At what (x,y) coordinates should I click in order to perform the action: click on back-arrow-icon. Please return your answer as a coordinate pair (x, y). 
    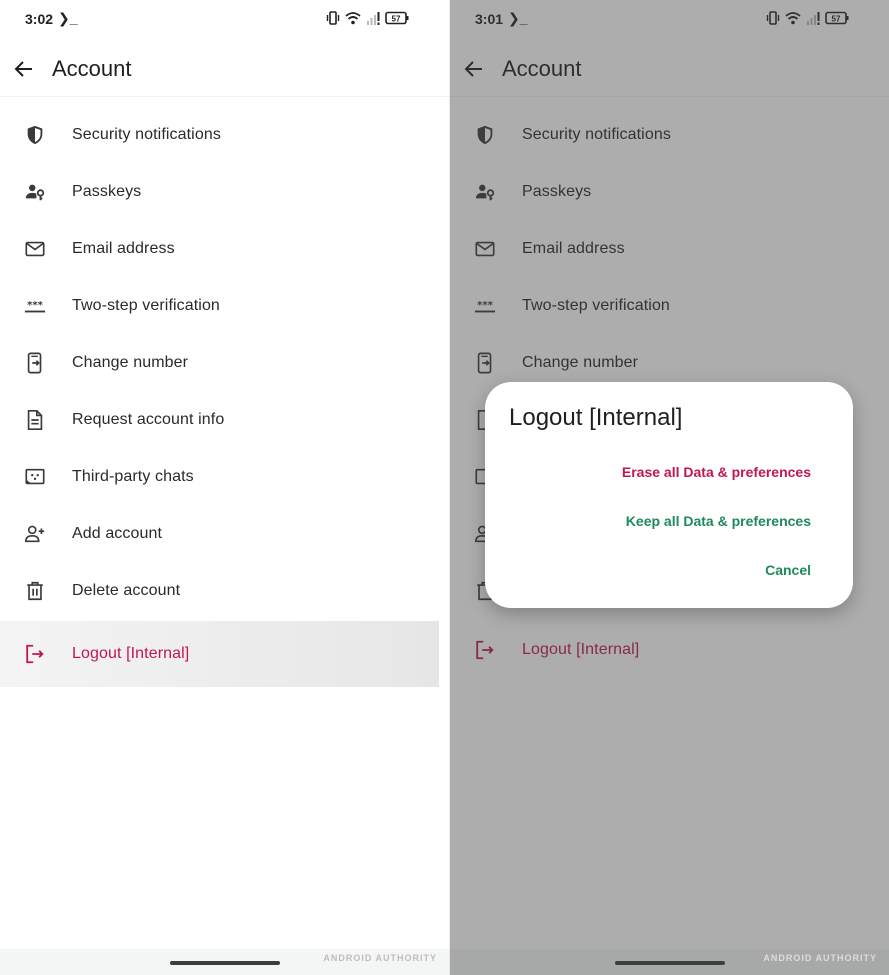
    Looking at the image, I should click on (24, 69).